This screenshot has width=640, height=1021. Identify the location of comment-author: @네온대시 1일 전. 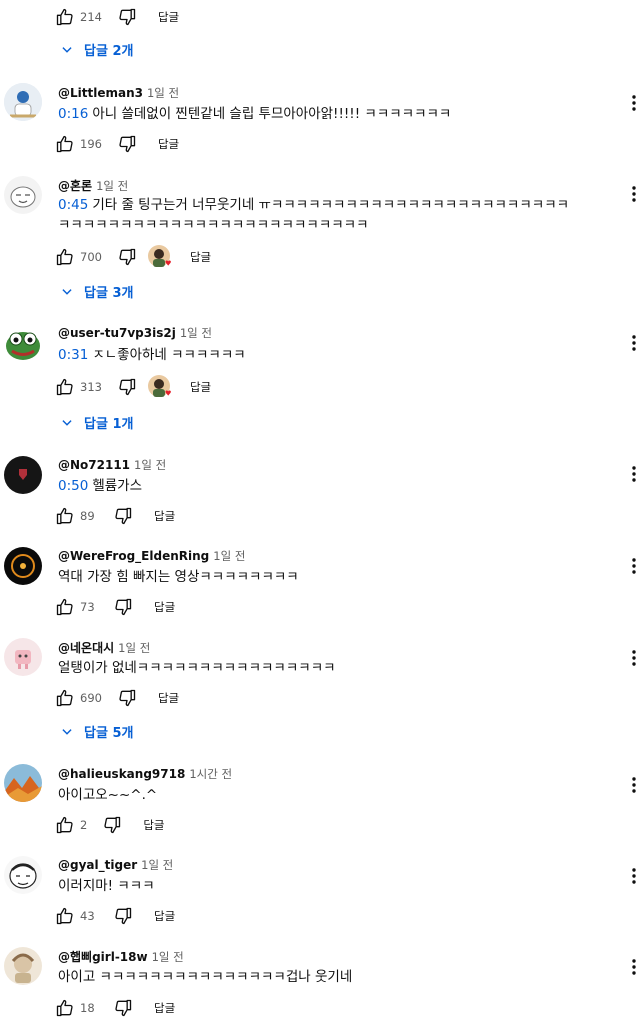
(104, 647).